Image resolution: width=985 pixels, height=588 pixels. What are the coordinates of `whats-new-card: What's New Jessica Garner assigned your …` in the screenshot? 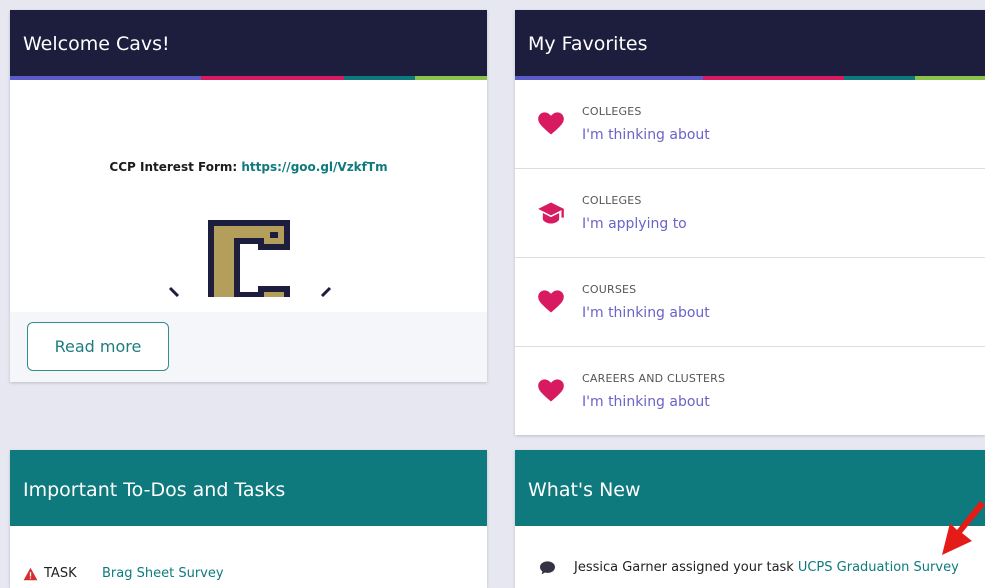 It's located at (750, 519).